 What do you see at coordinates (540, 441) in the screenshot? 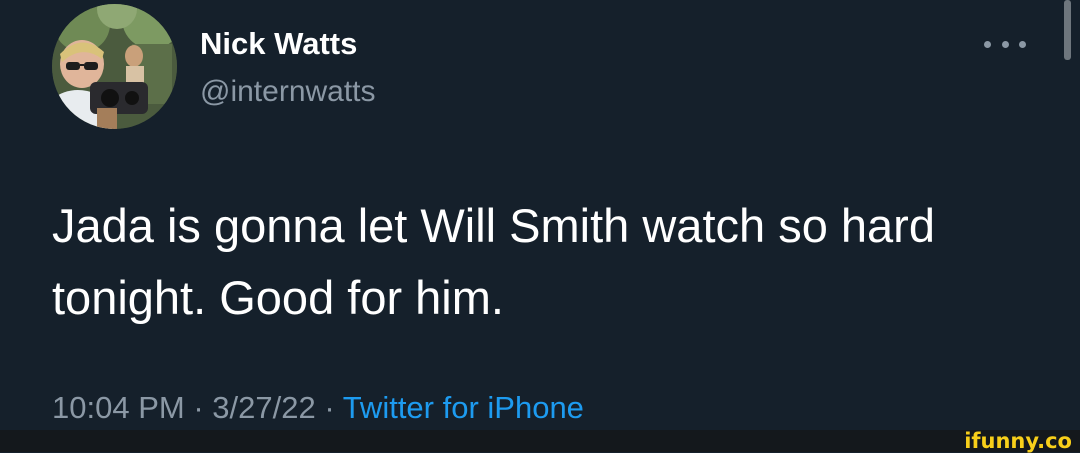
I see `watermark-bar` at bounding box center [540, 441].